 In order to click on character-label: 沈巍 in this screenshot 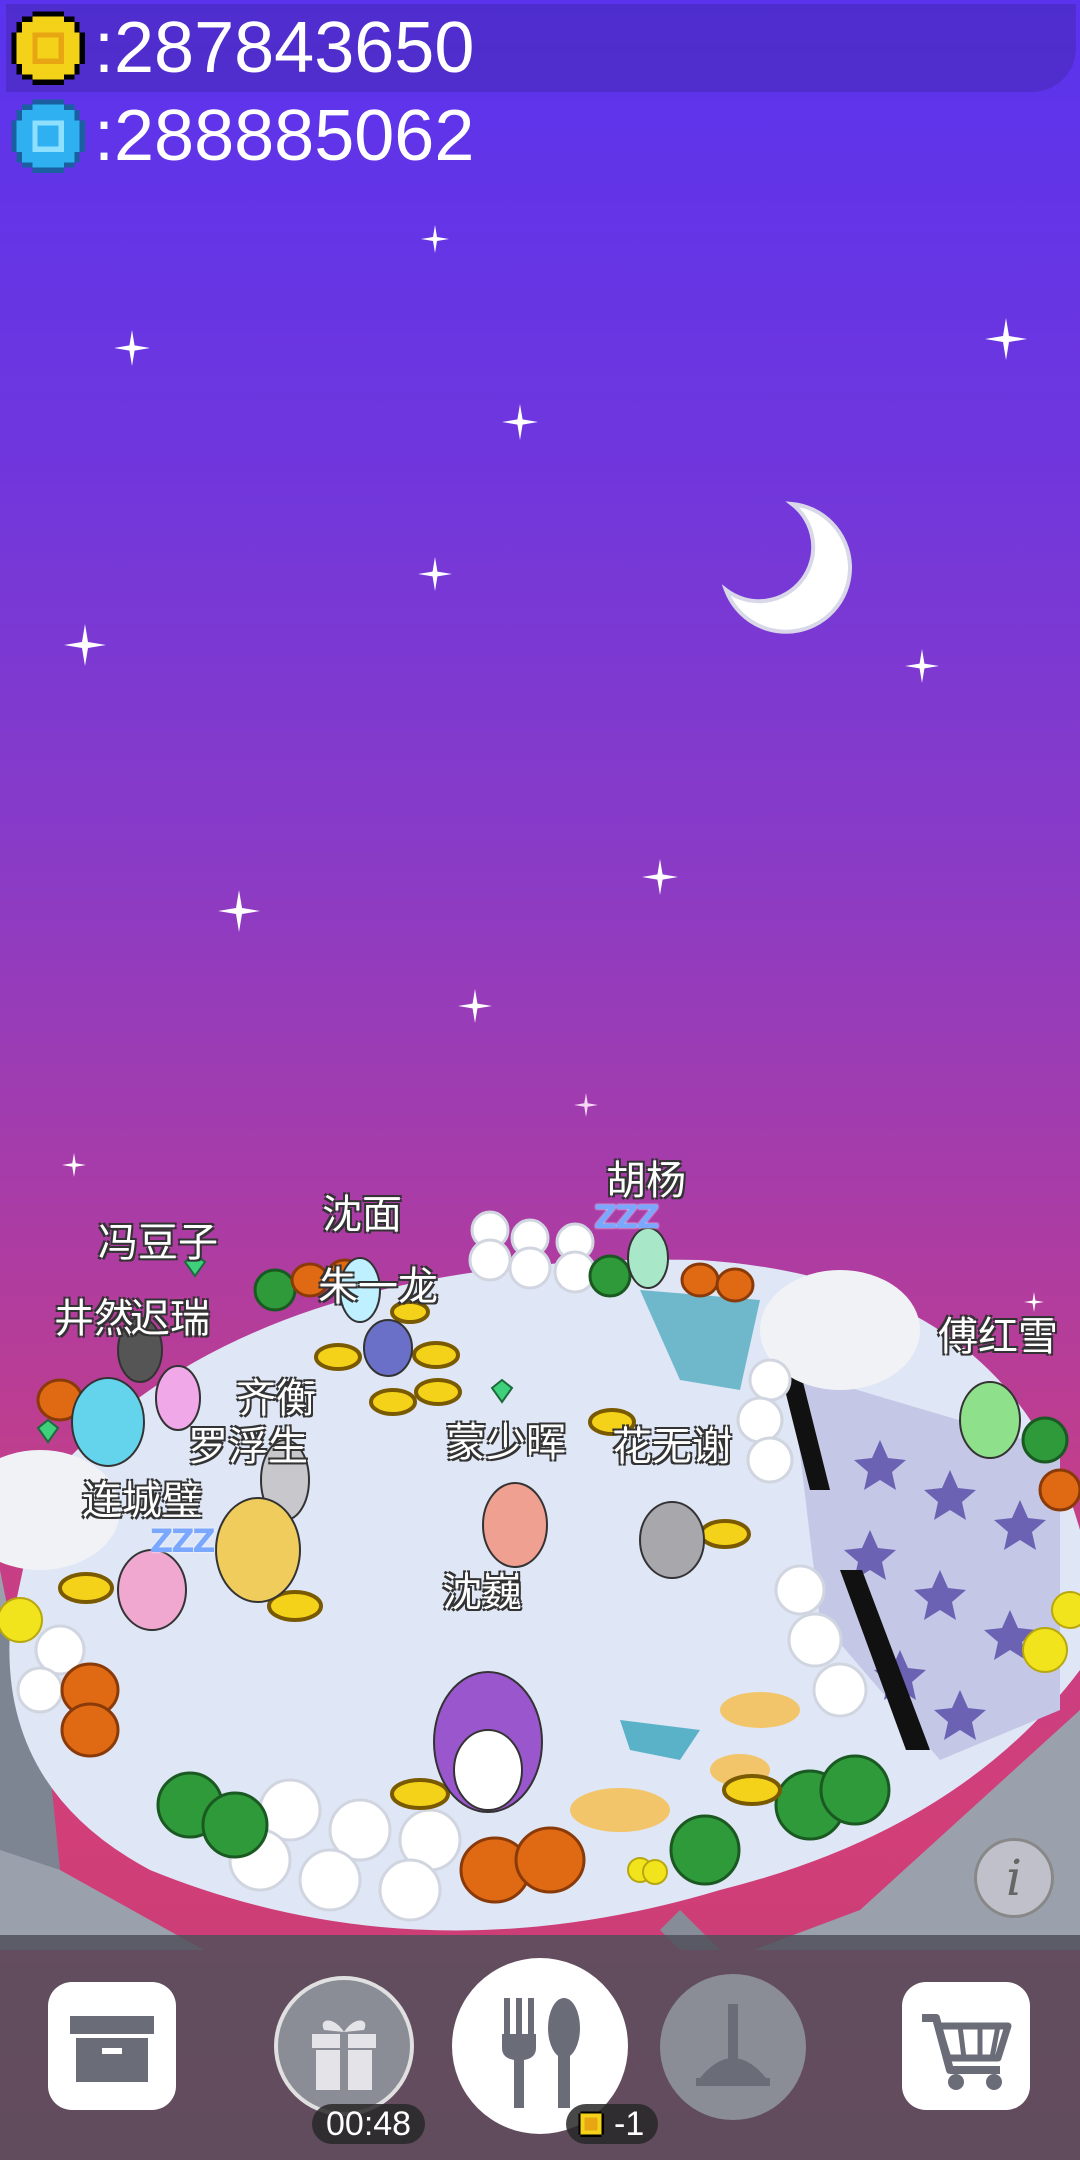, I will do `click(482, 1589)`.